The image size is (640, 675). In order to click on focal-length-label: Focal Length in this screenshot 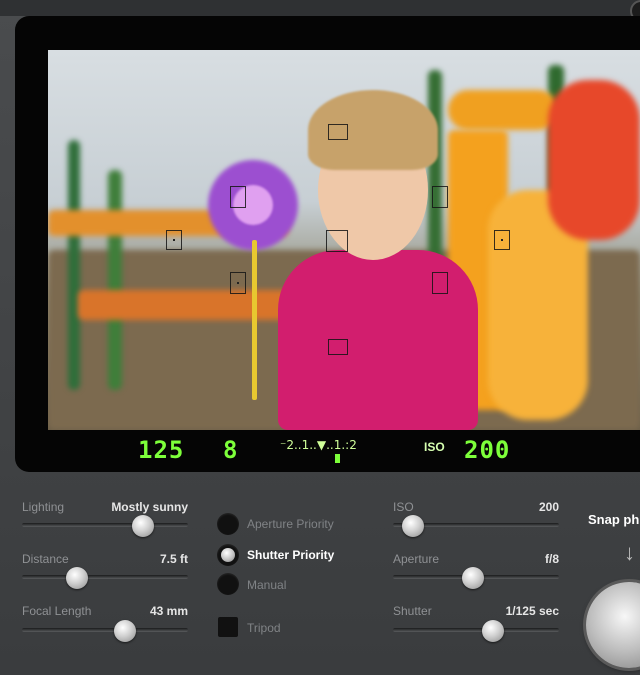, I will do `click(57, 611)`.